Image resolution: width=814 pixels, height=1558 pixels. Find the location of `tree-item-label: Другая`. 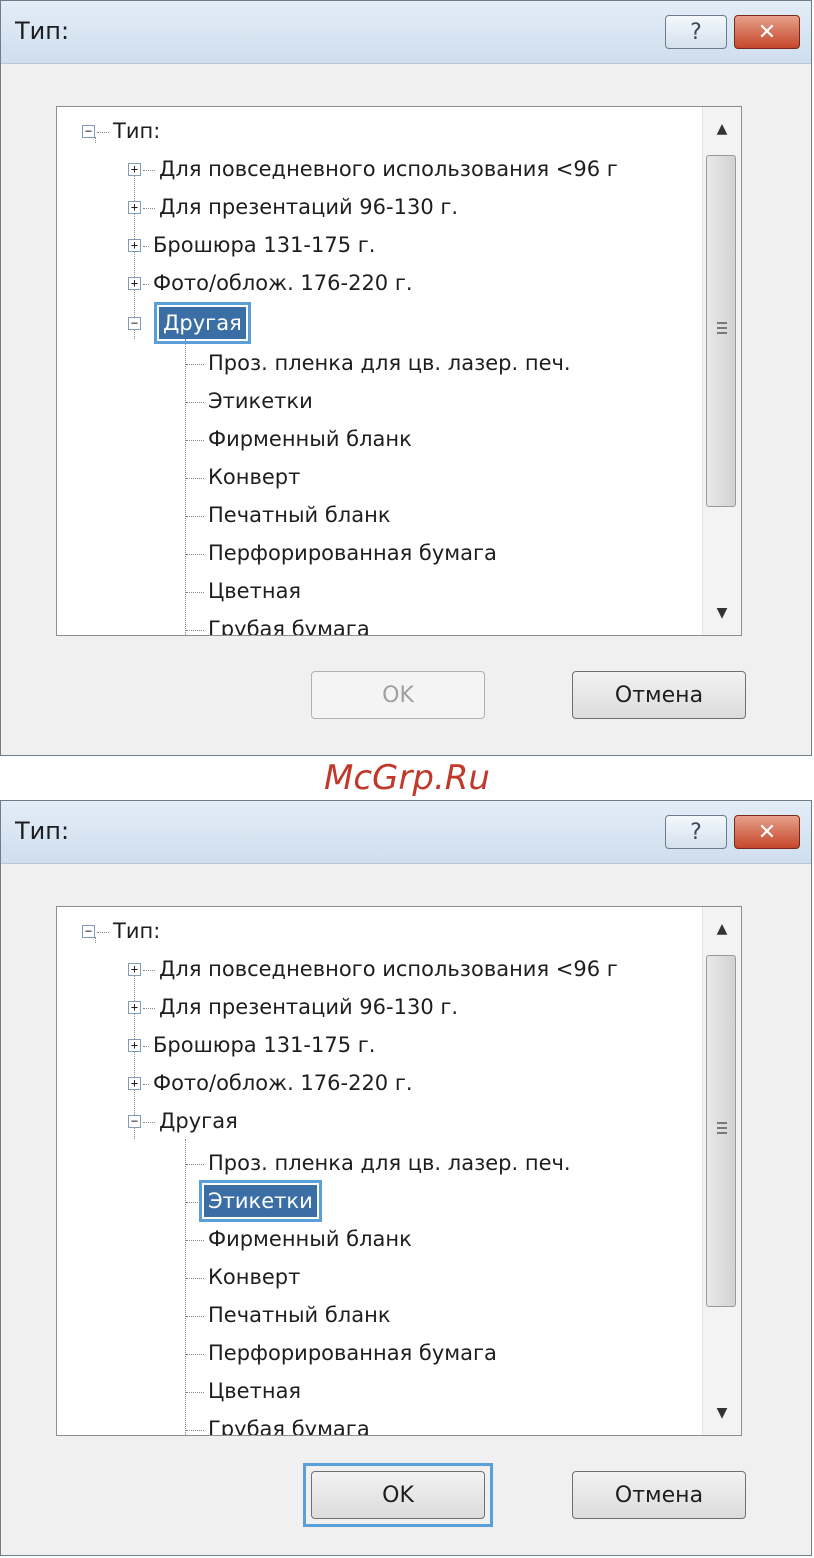

tree-item-label: Другая is located at coordinates (198, 1121).